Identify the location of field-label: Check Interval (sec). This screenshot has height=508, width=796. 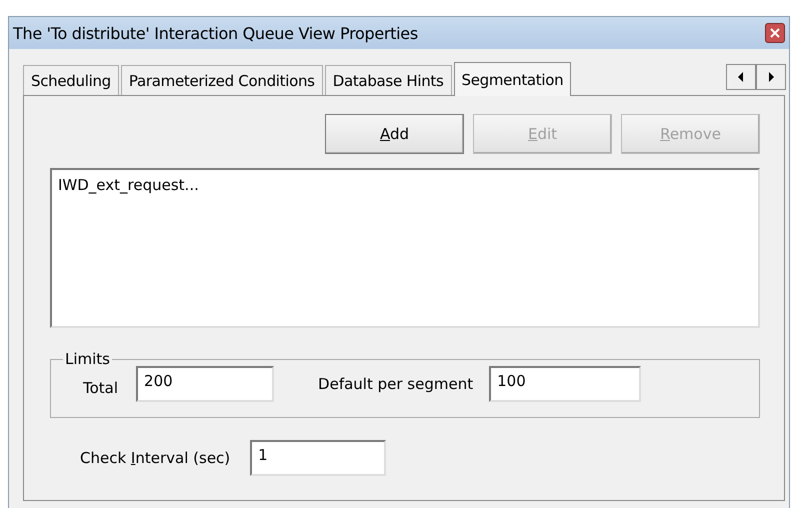
(155, 458).